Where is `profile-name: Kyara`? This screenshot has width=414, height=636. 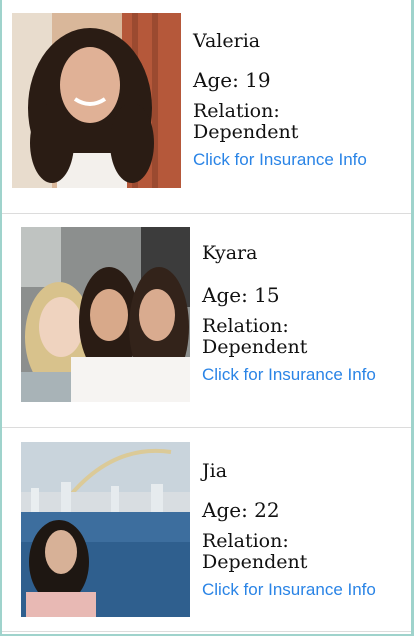 profile-name: Kyara is located at coordinates (230, 253).